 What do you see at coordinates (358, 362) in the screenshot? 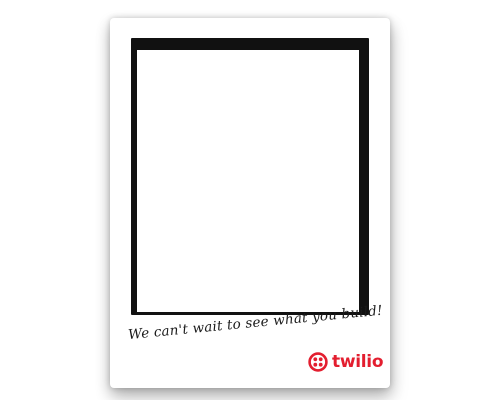
I see `brand-name: twilio` at bounding box center [358, 362].